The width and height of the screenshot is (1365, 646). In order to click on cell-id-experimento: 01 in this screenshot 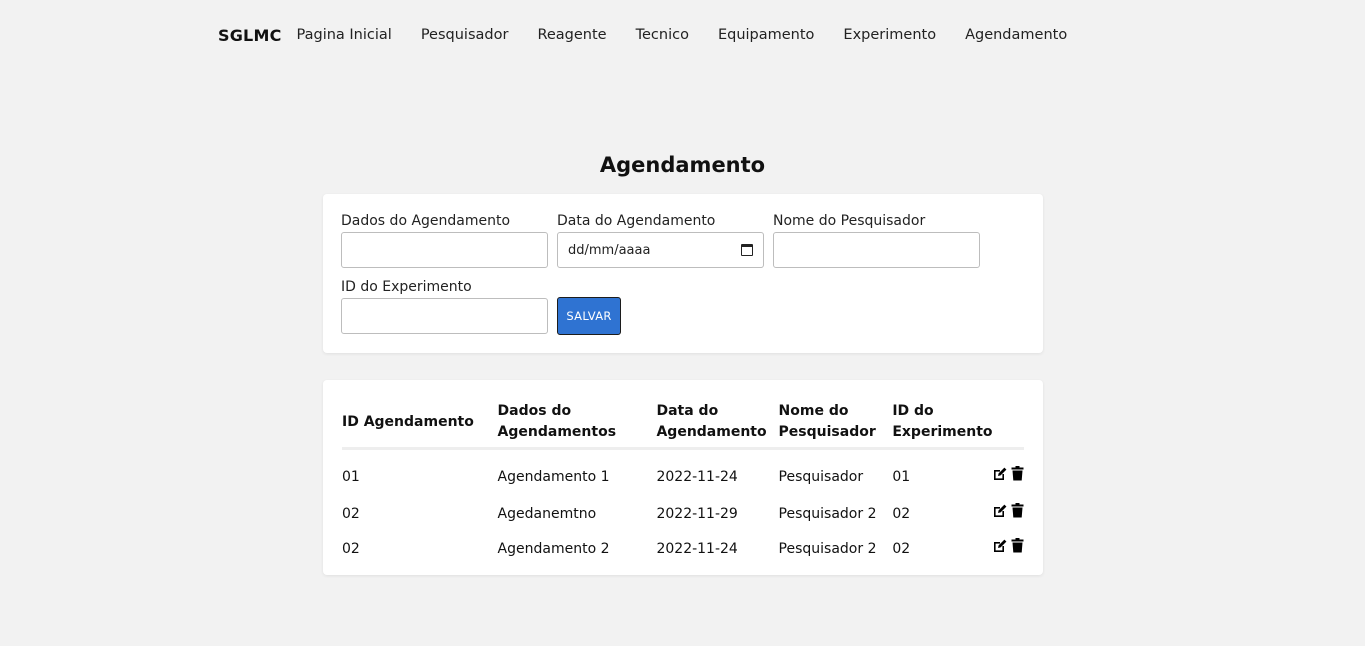, I will do `click(901, 476)`.